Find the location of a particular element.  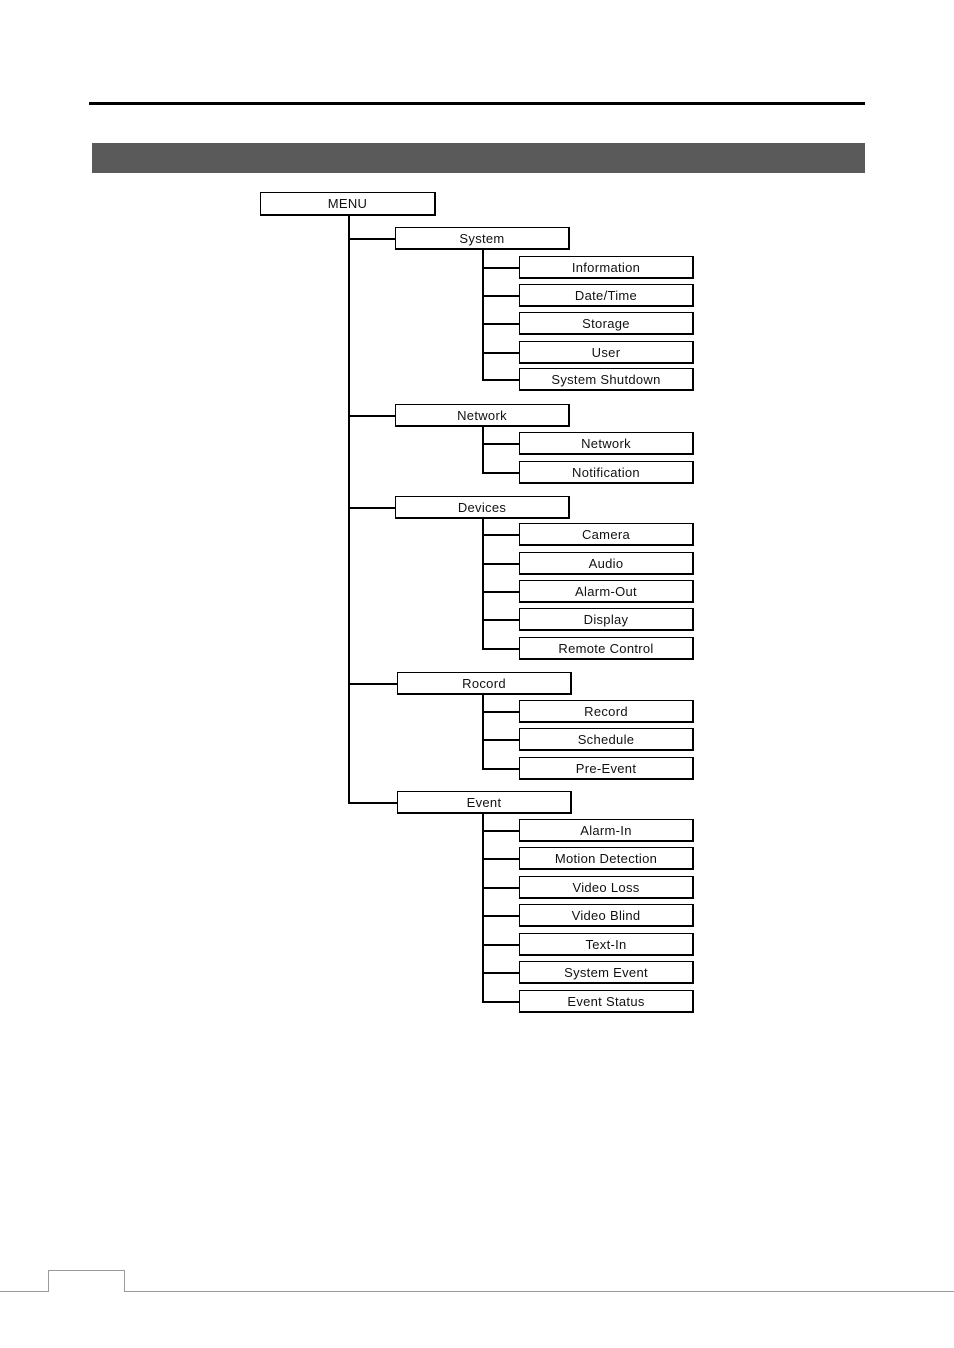

child-box: User is located at coordinates (606, 352).